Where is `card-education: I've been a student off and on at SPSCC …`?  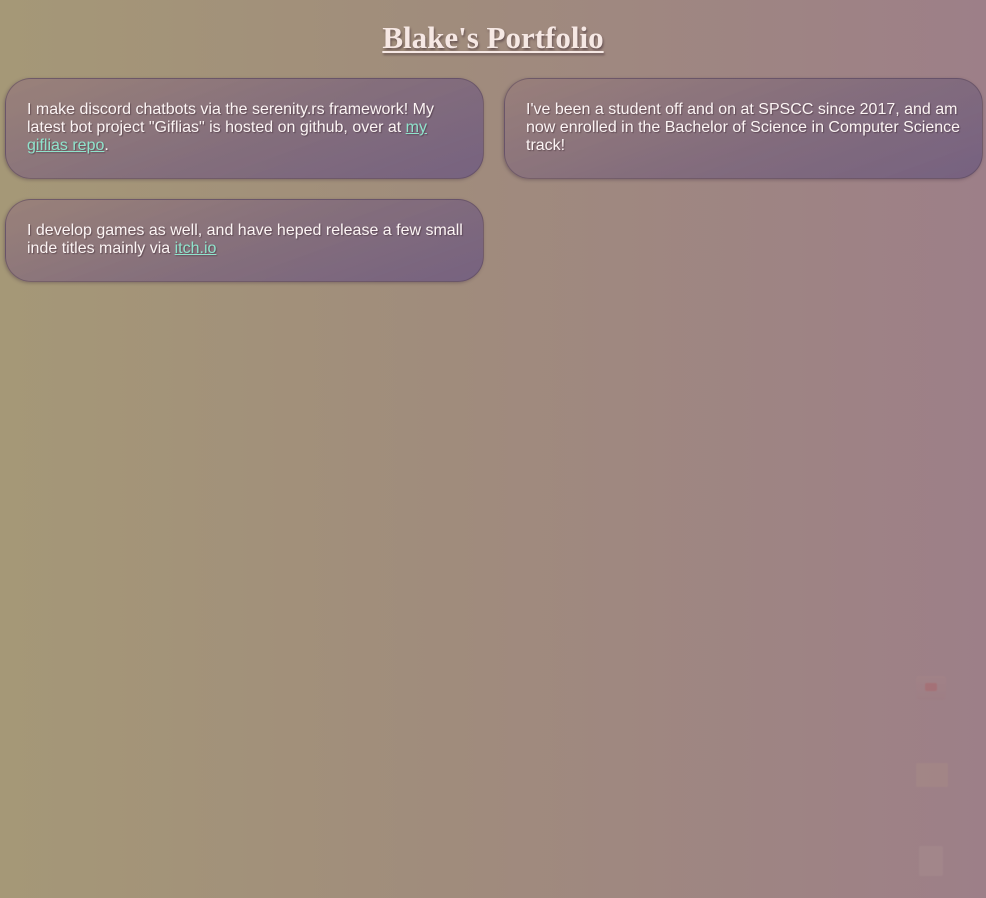
card-education: I've been a student off and on at SPSCC … is located at coordinates (743, 128).